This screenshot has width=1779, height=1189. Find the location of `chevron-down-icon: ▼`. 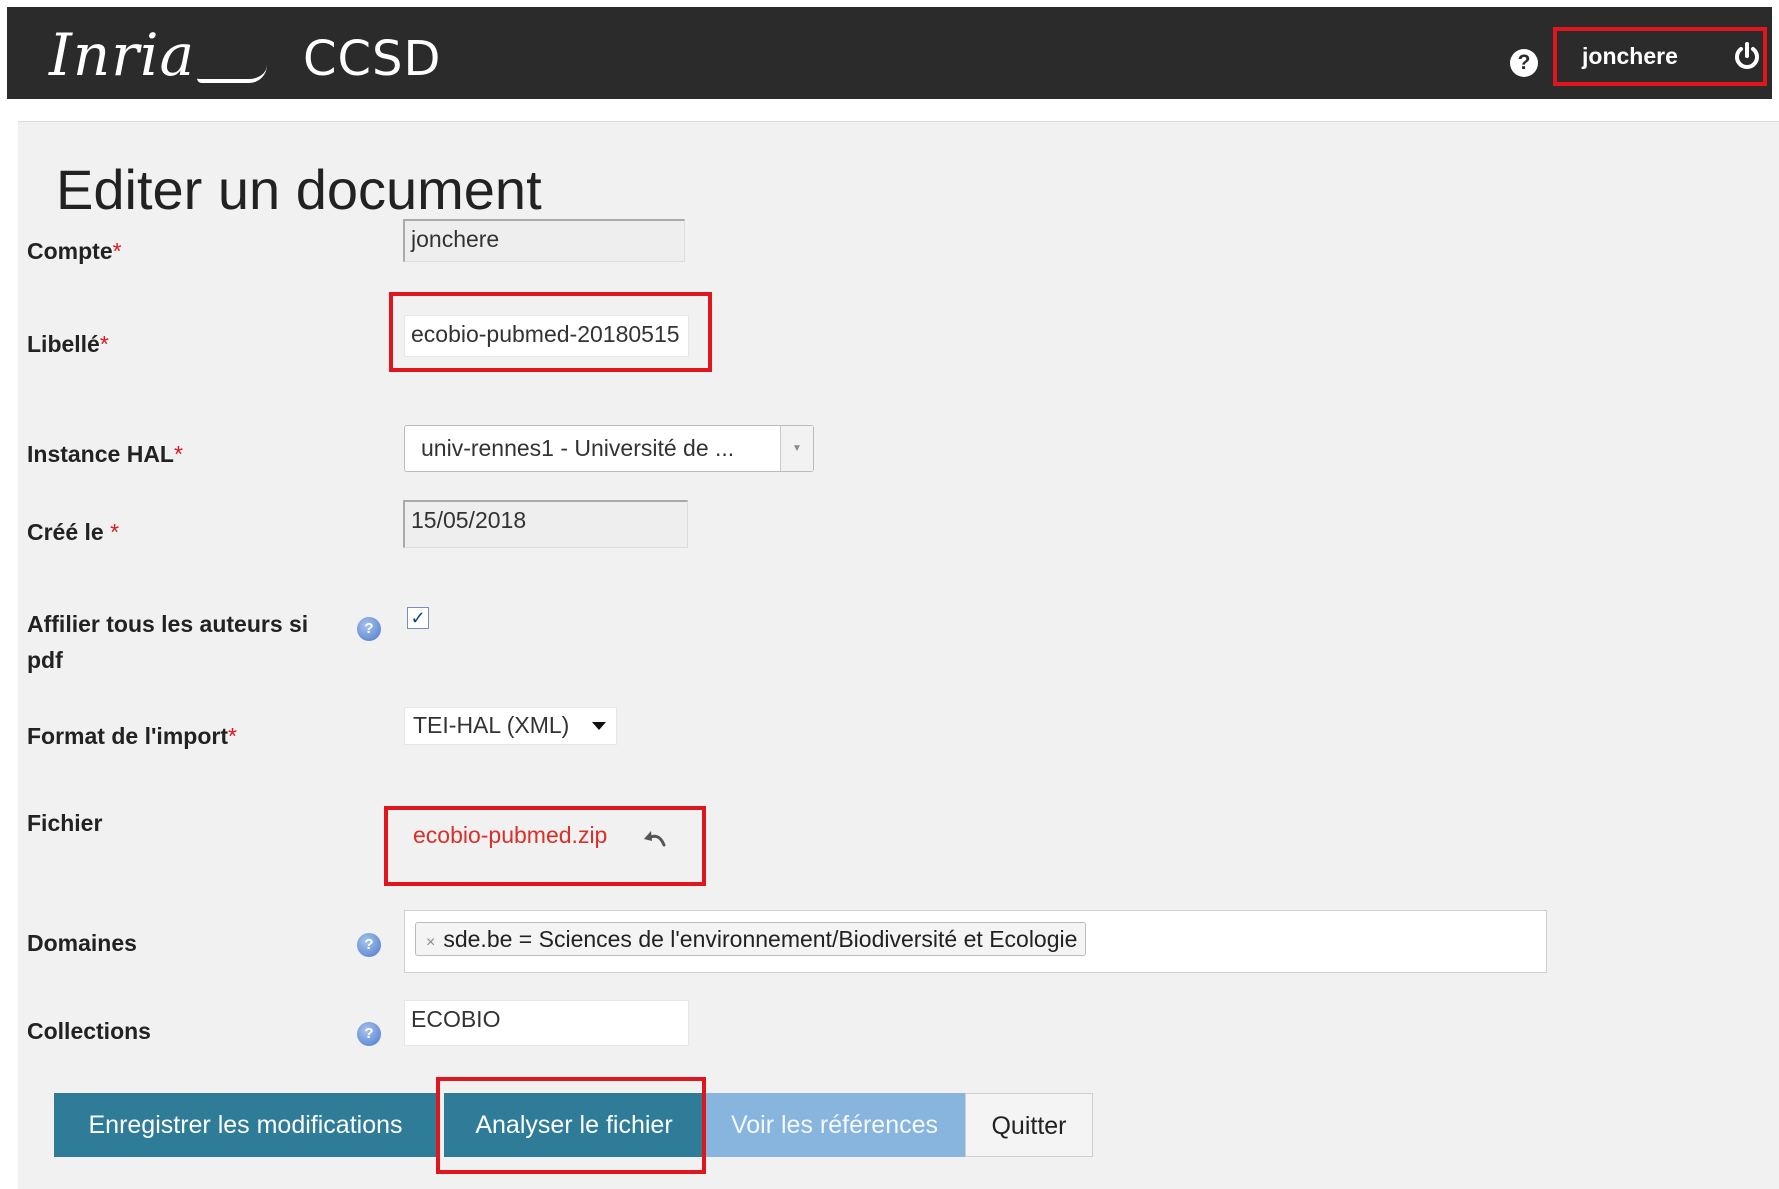

chevron-down-icon: ▼ is located at coordinates (796, 448).